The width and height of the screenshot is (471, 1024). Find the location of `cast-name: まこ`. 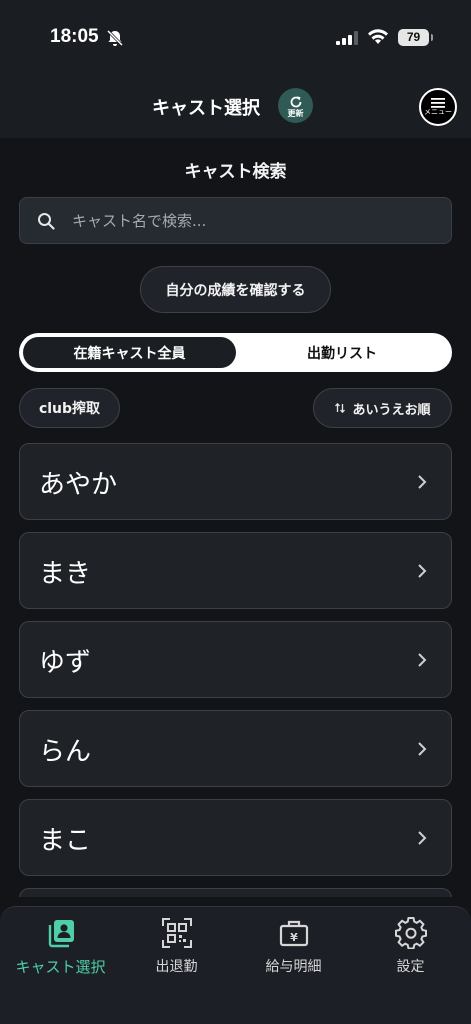

cast-name: まこ is located at coordinates (65, 841).